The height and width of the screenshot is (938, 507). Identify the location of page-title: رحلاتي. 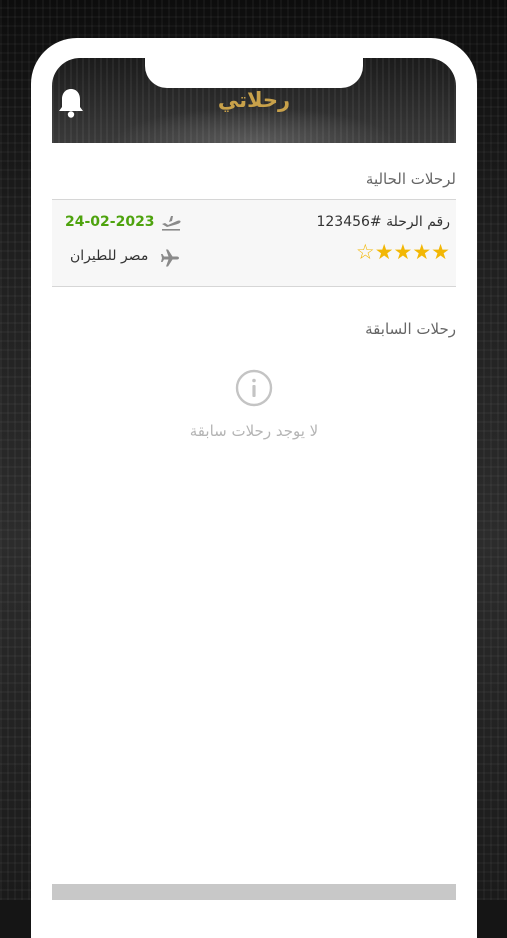
(254, 100).